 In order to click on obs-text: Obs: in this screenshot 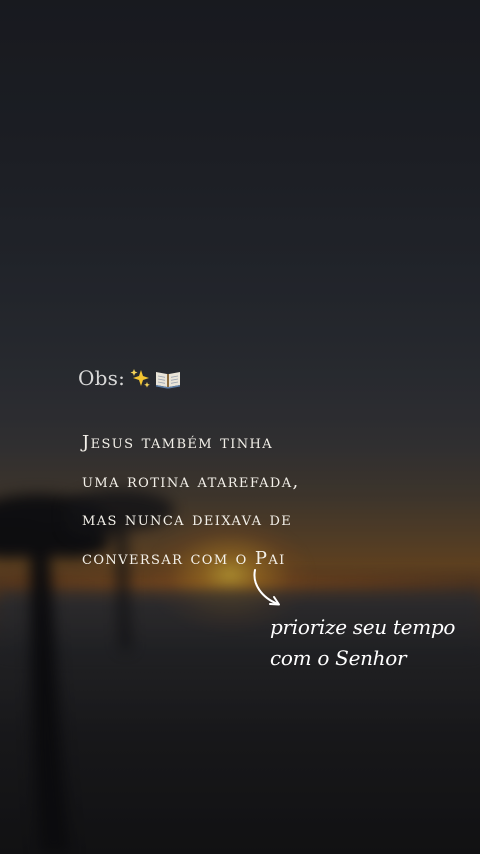, I will do `click(102, 378)`.